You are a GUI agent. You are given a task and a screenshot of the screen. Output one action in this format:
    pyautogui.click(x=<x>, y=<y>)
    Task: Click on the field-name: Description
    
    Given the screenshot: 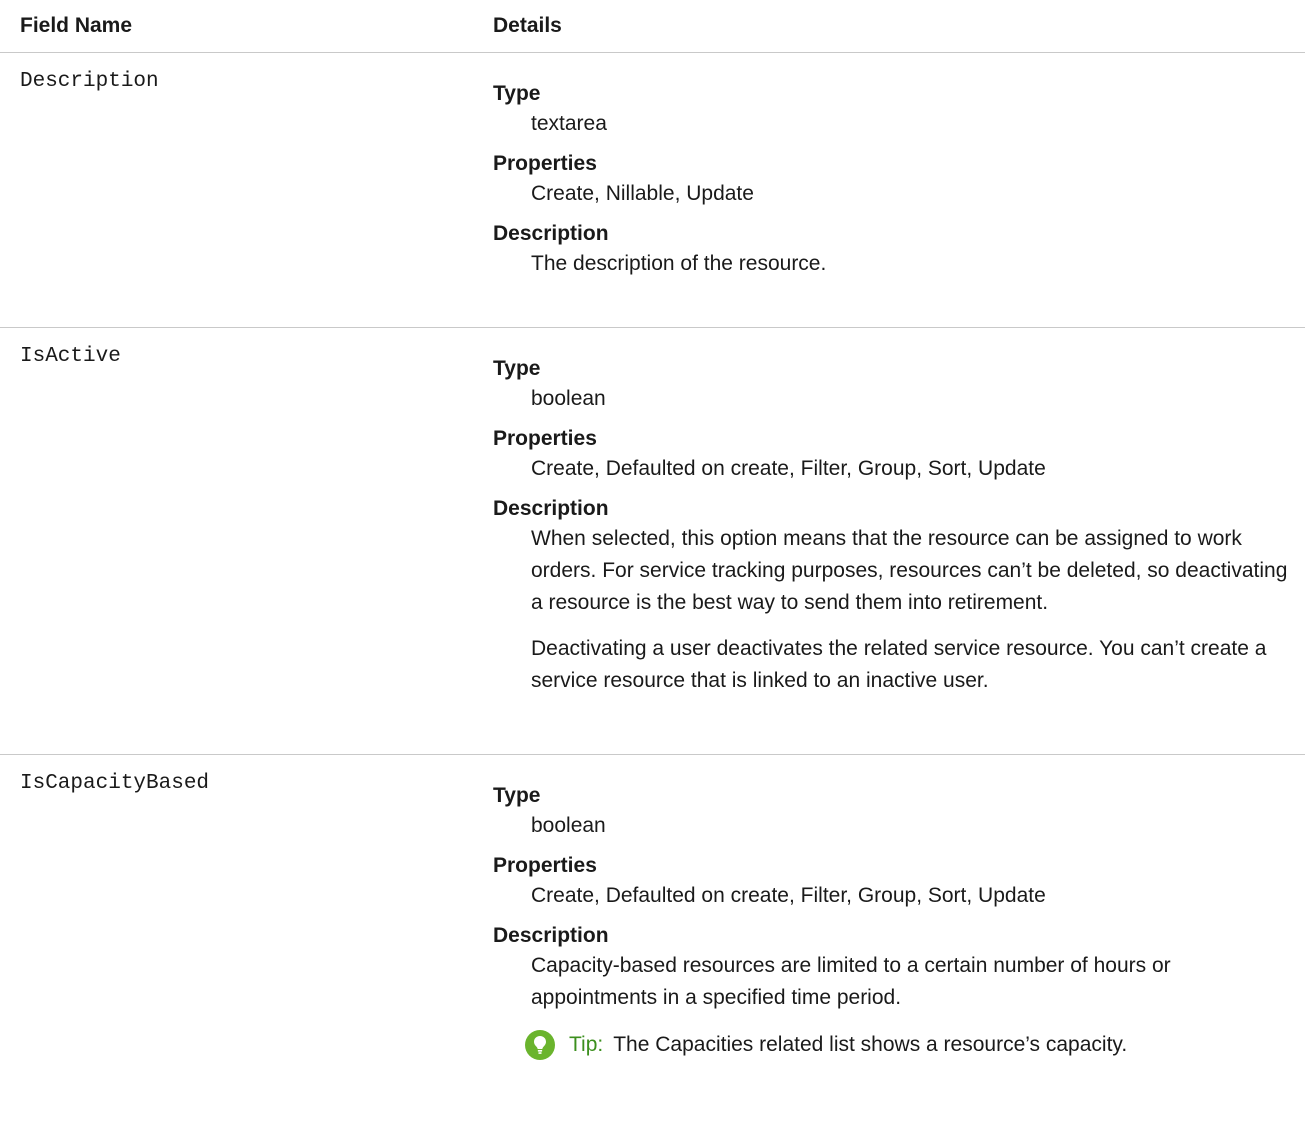 What is the action you would take?
    pyautogui.click(x=89, y=81)
    